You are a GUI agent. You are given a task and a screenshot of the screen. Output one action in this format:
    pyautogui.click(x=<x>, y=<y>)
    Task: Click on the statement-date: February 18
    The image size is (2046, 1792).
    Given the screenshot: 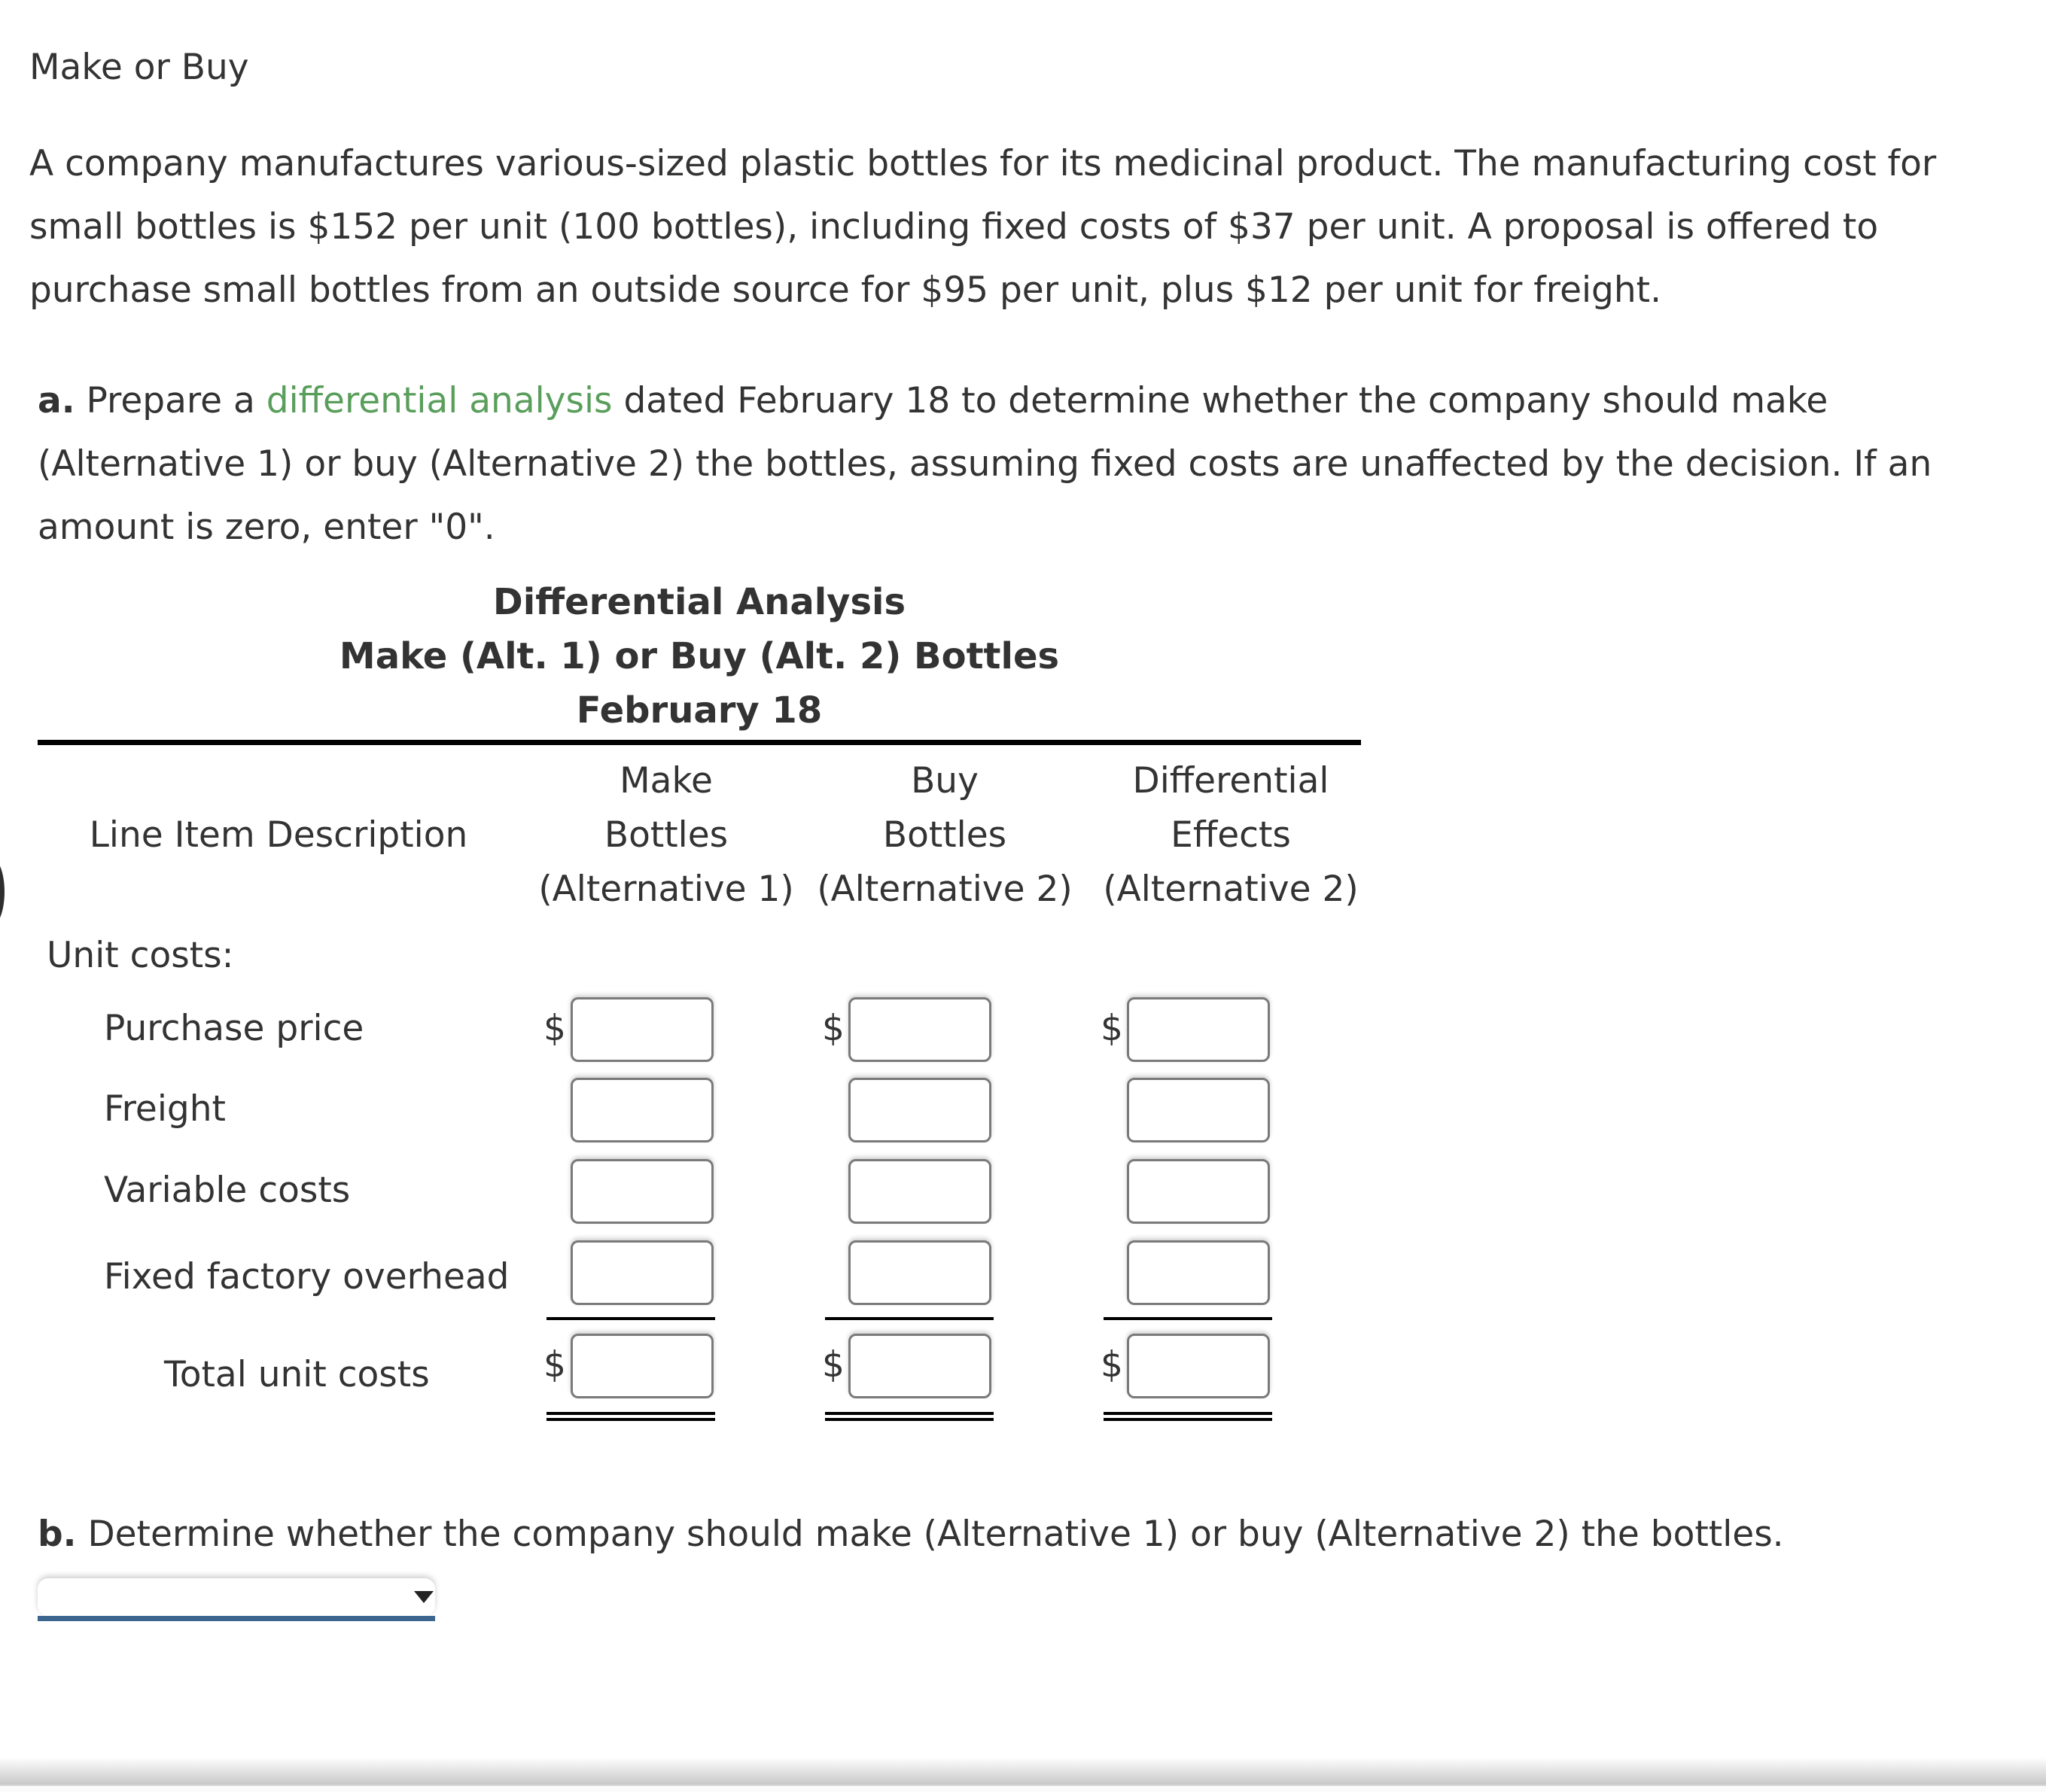 What is the action you would take?
    pyautogui.click(x=699, y=711)
    